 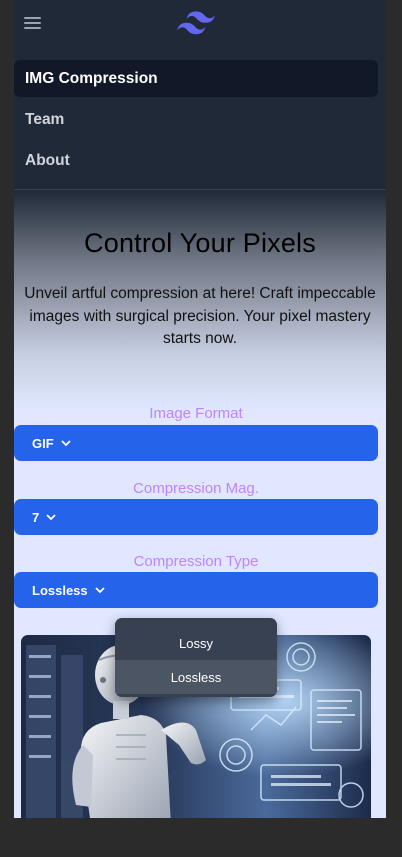 What do you see at coordinates (47, 160) in the screenshot?
I see `nav-item-label: About` at bounding box center [47, 160].